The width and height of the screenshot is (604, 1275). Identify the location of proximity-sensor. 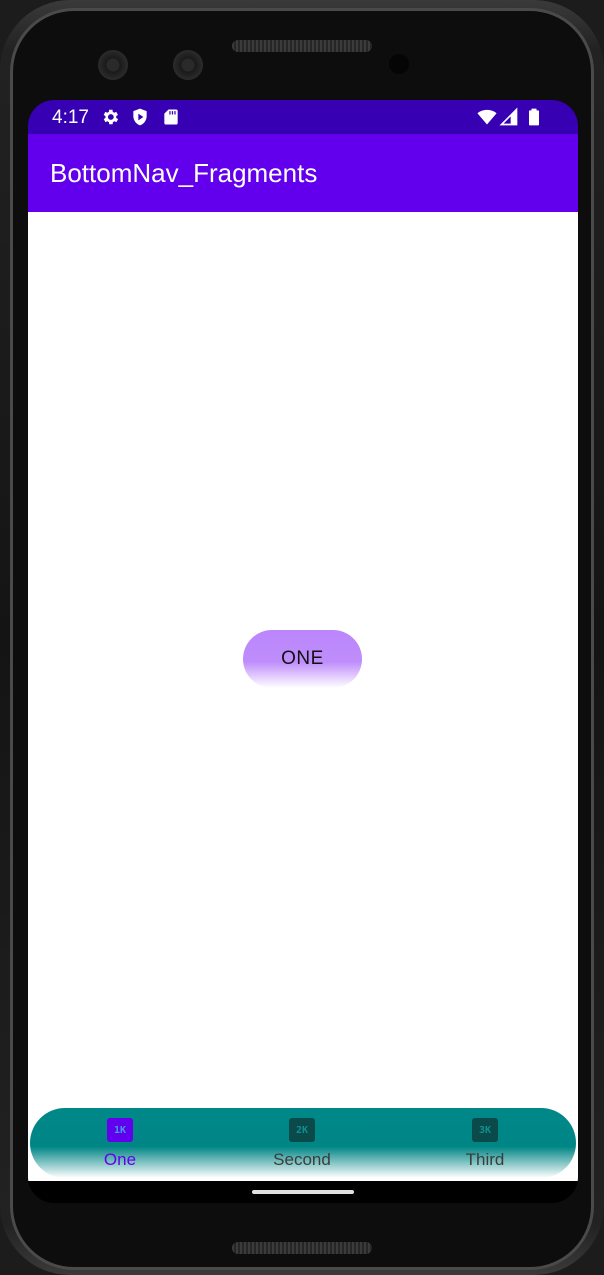
(399, 64).